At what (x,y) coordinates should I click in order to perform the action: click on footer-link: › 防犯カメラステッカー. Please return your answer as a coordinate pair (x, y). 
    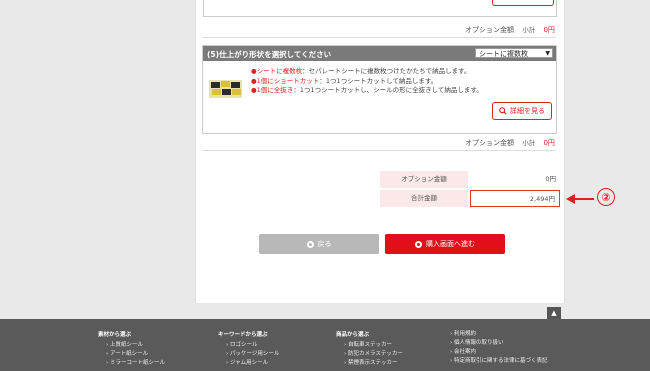
    Looking at the image, I should click on (369, 354).